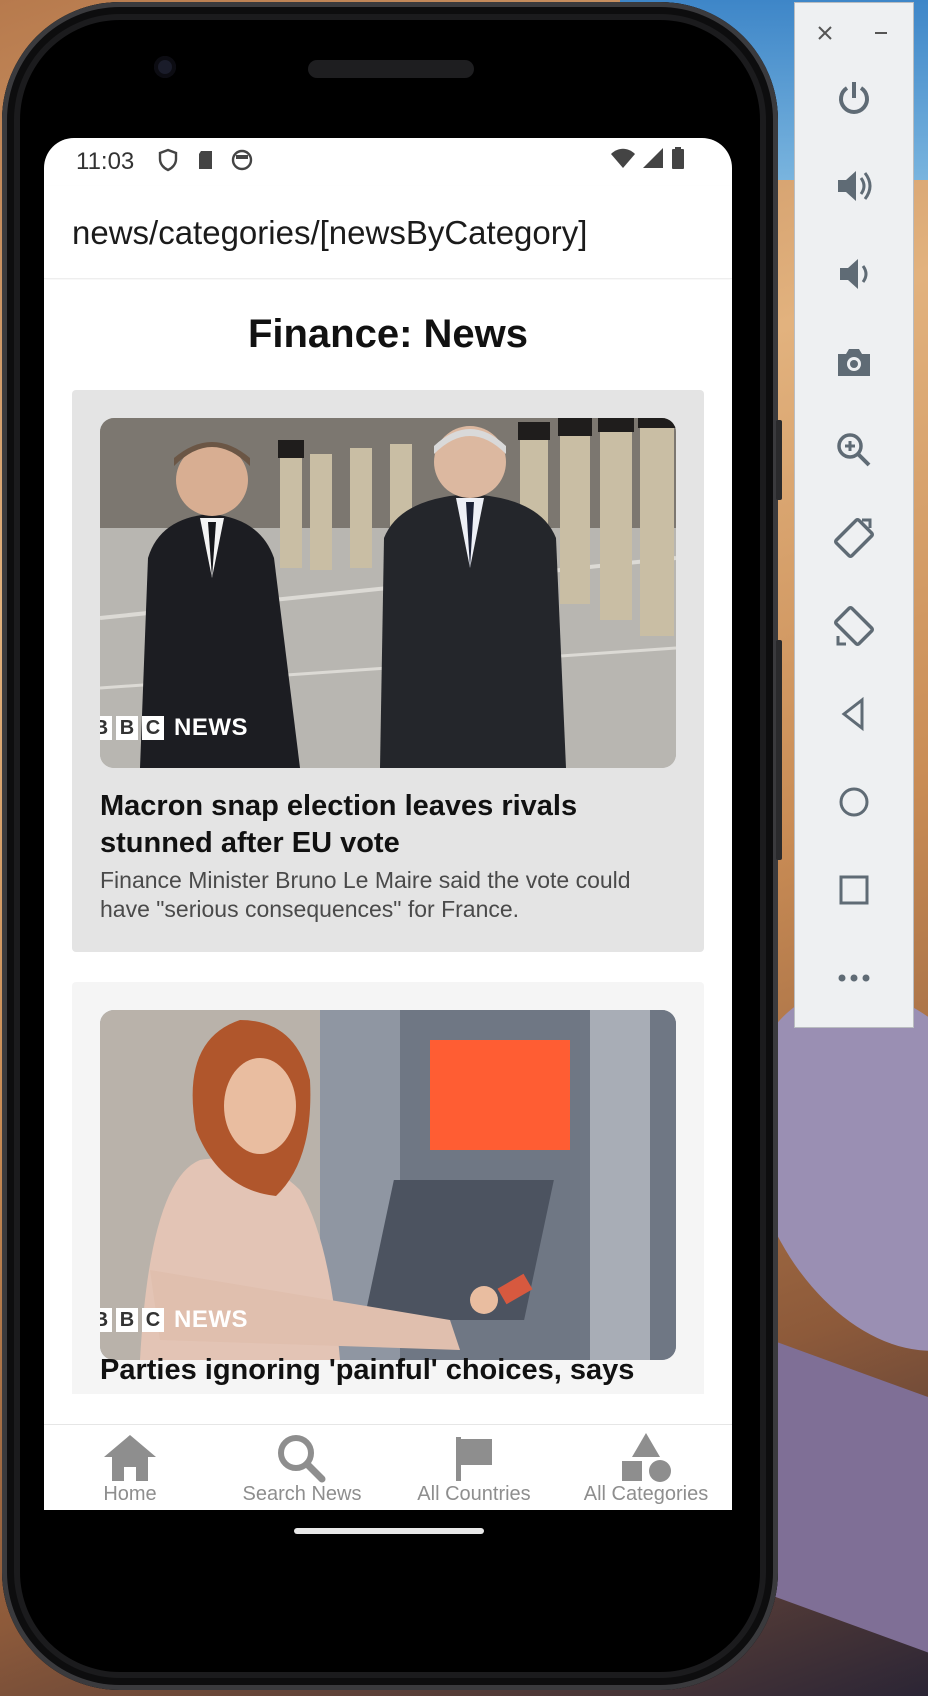 This screenshot has width=928, height=1696. I want to click on front-camera, so click(165, 67).